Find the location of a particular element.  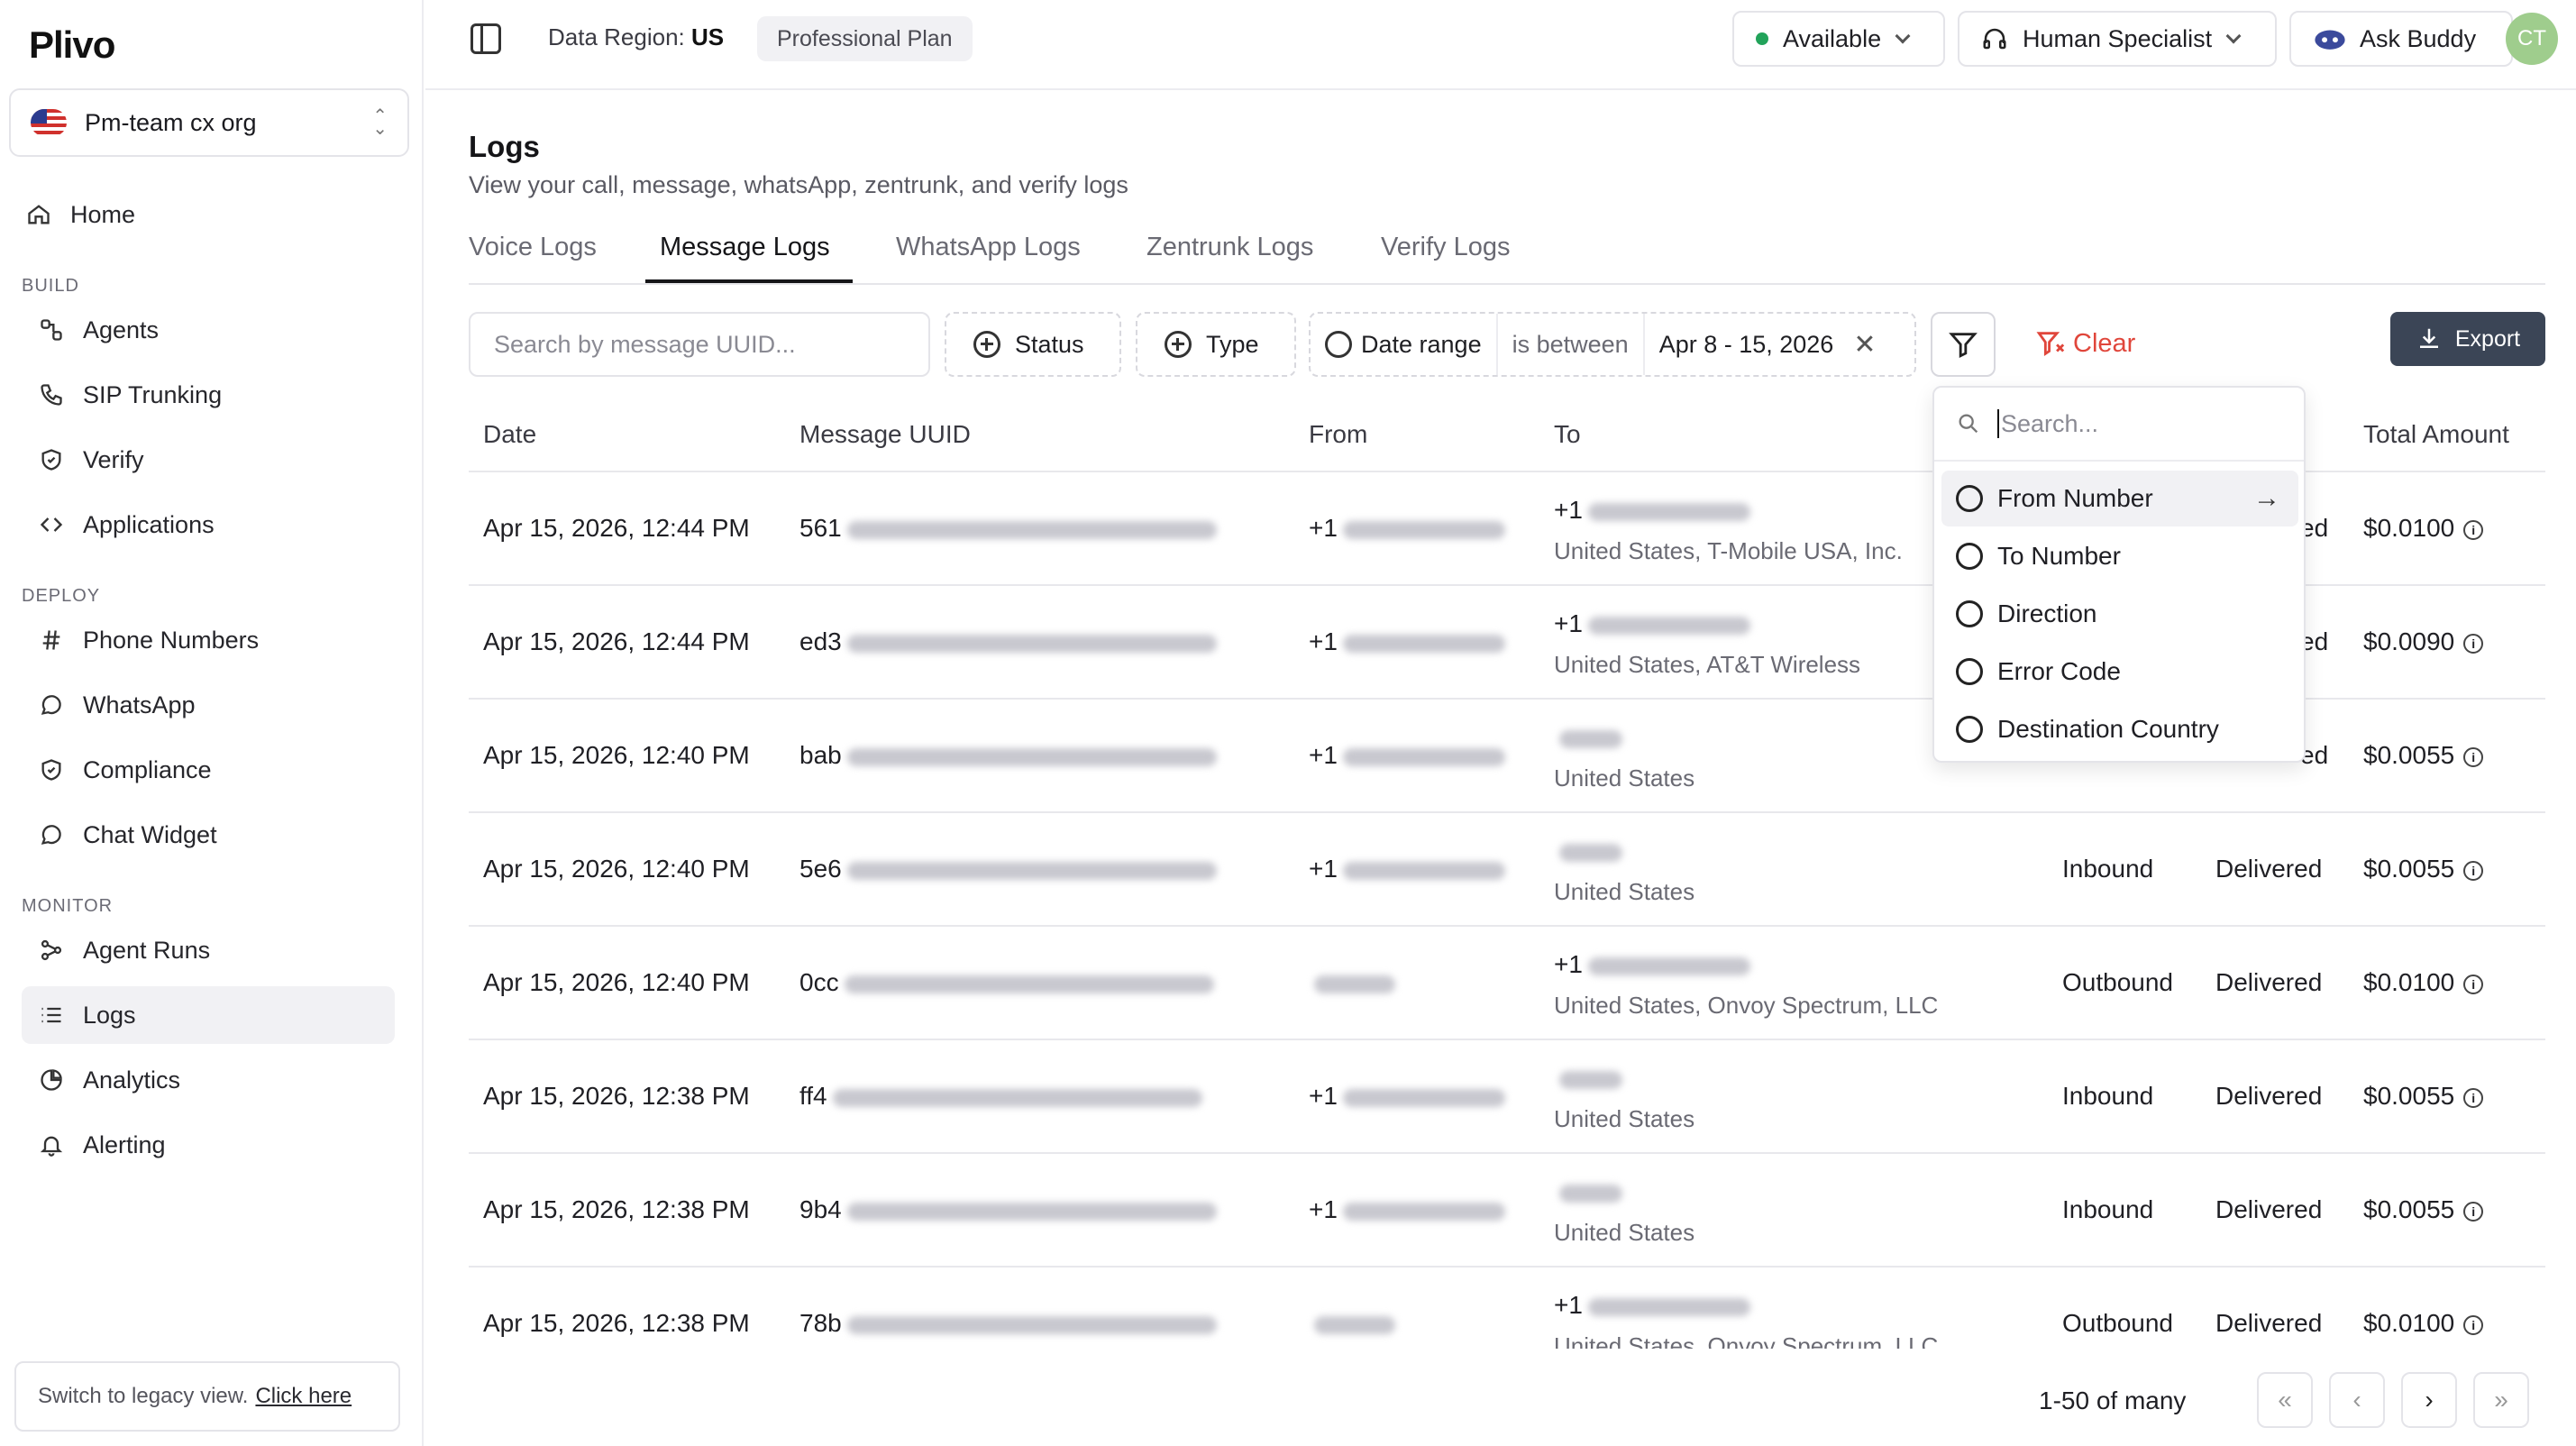

cell-uuid: ff4 is located at coordinates (1000, 1096).